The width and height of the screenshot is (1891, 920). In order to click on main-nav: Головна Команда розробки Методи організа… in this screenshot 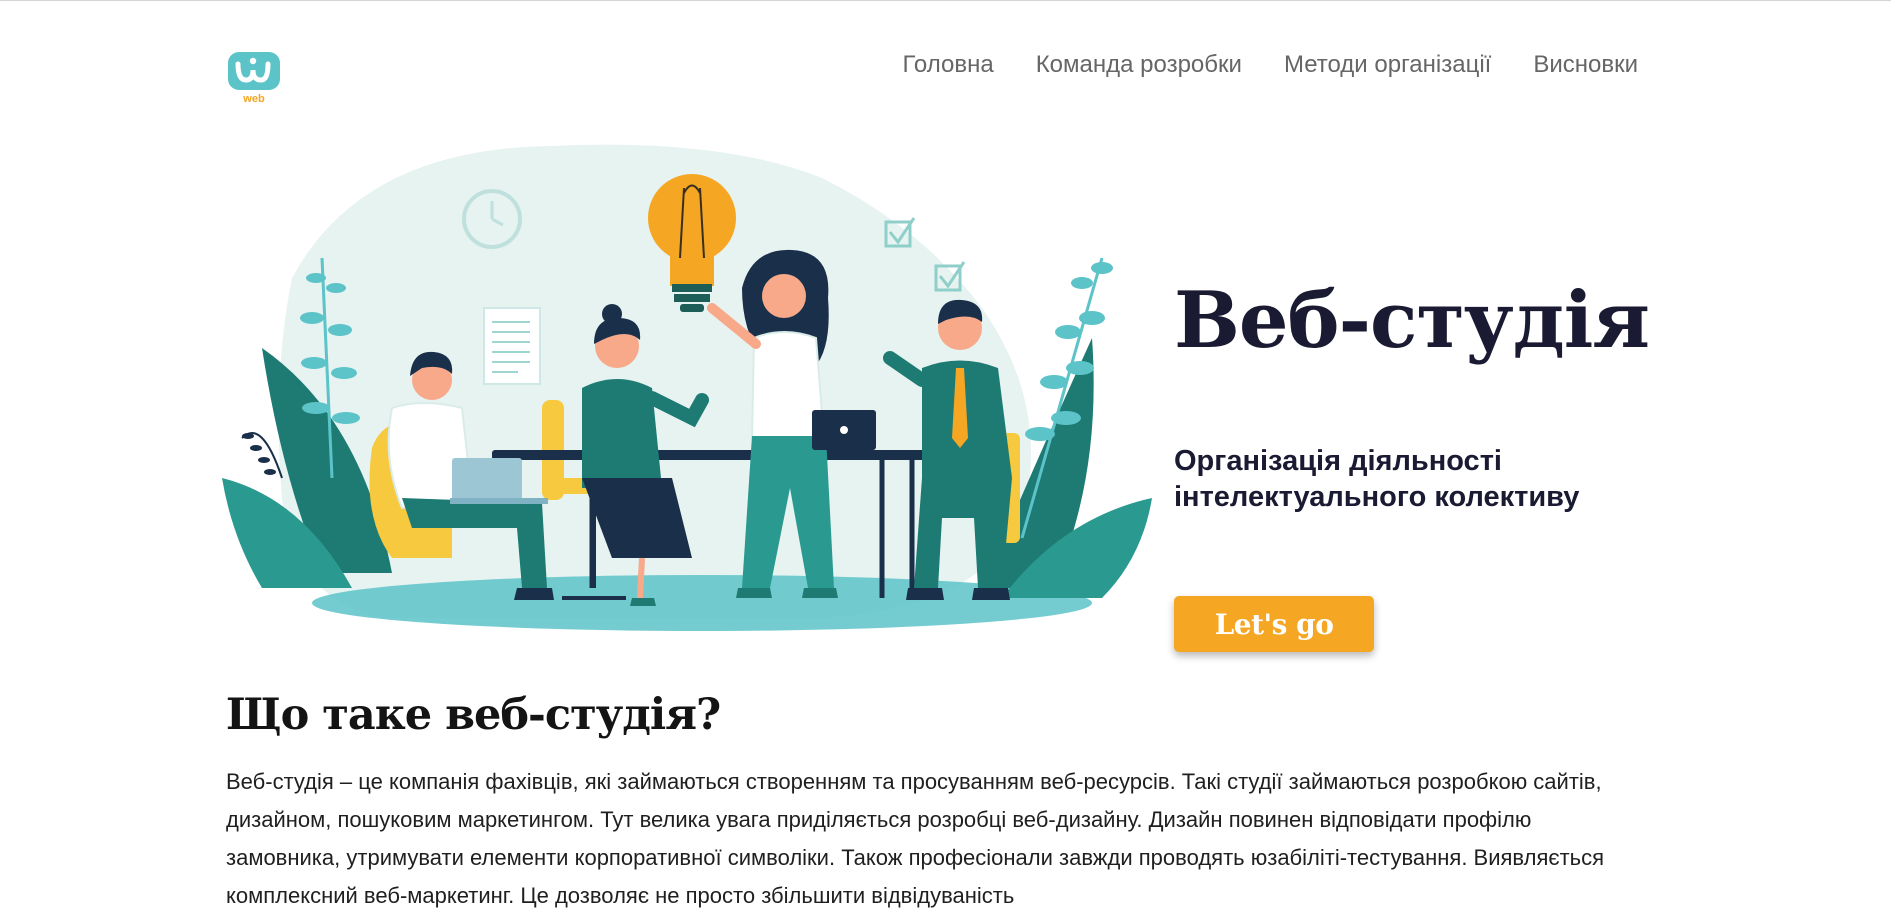, I will do `click(1270, 65)`.